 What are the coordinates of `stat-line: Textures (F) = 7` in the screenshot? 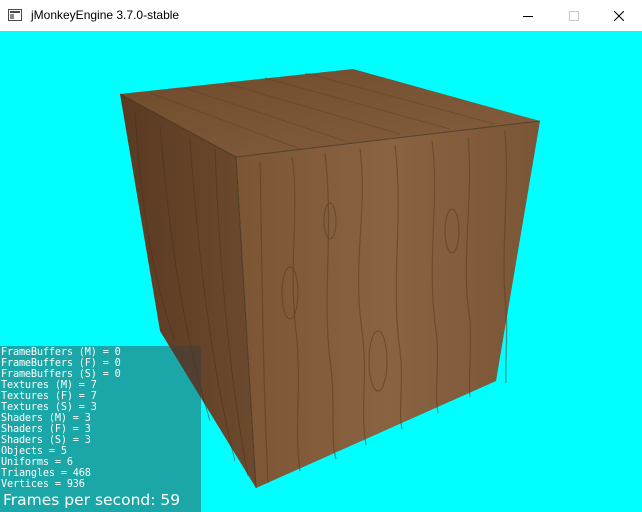 It's located at (49, 396).